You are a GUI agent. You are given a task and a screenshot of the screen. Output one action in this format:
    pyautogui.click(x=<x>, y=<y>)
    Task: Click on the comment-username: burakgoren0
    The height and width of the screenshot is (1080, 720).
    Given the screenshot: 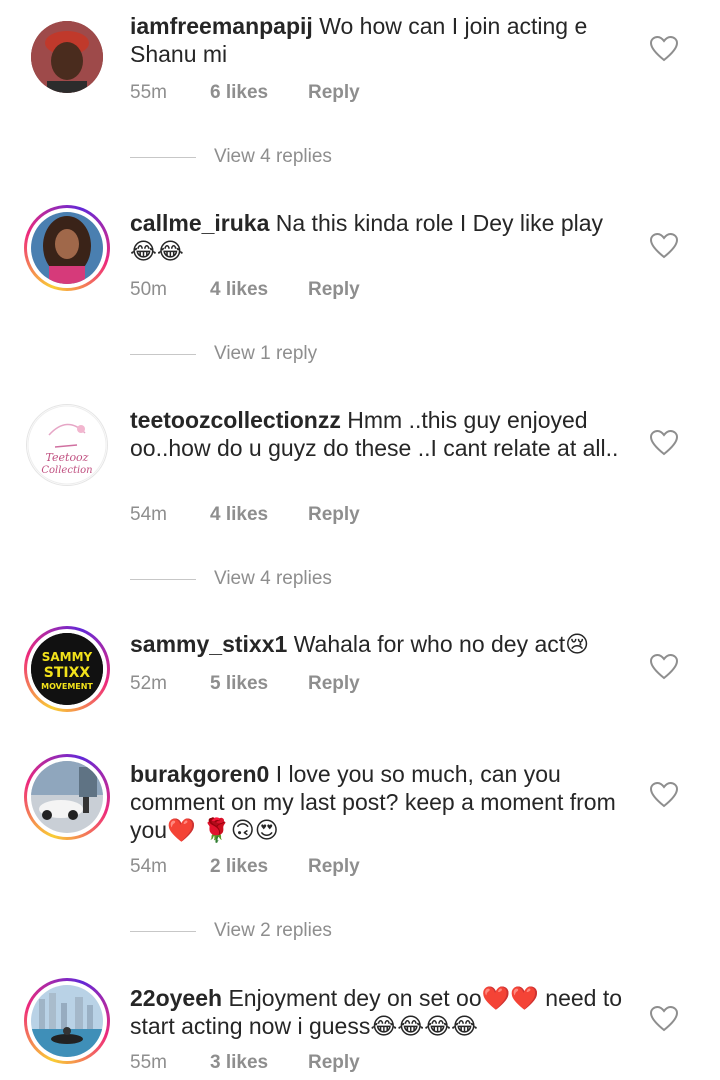 What is the action you would take?
    pyautogui.click(x=199, y=774)
    